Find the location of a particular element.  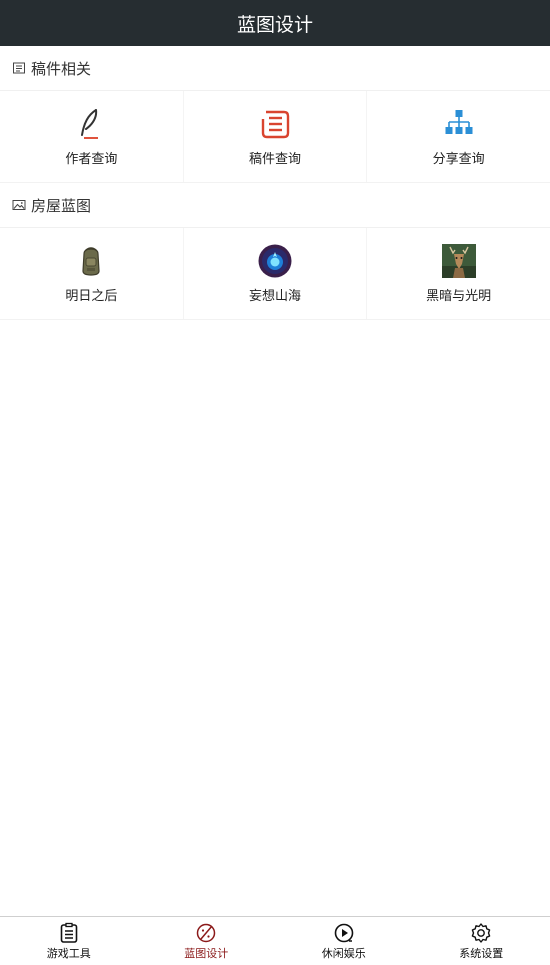

cell-label: 妄想山海 is located at coordinates (275, 296).